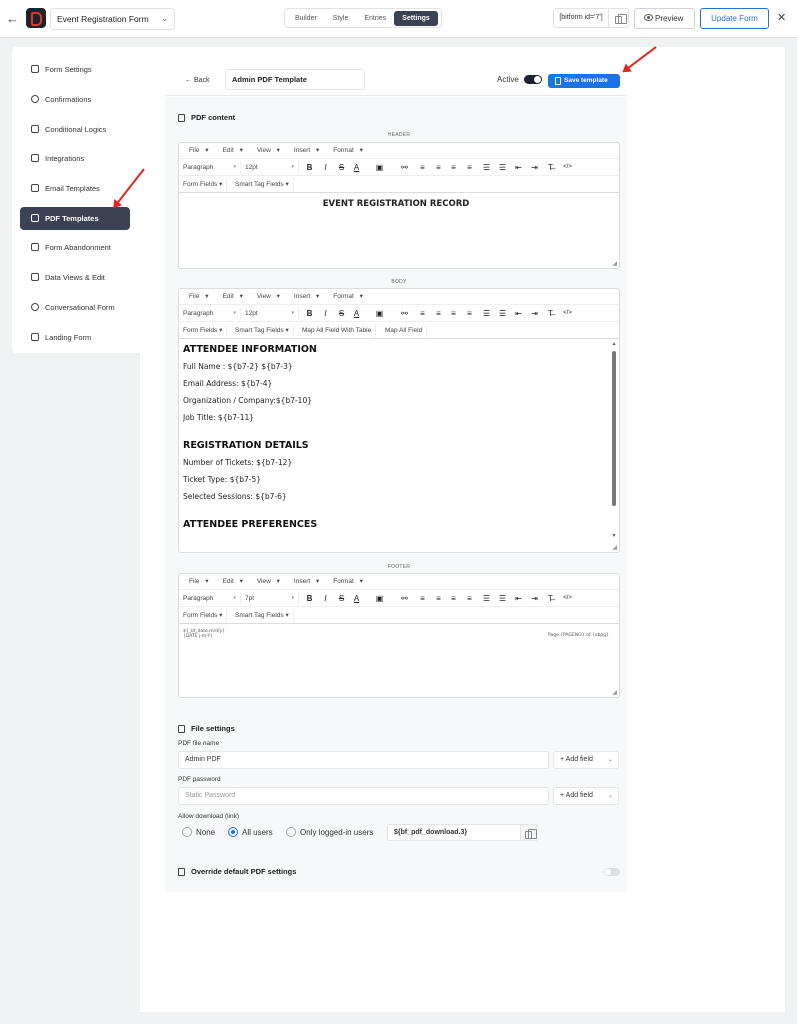  What do you see at coordinates (306, 18) in the screenshot?
I see `tab-builder: Builder` at bounding box center [306, 18].